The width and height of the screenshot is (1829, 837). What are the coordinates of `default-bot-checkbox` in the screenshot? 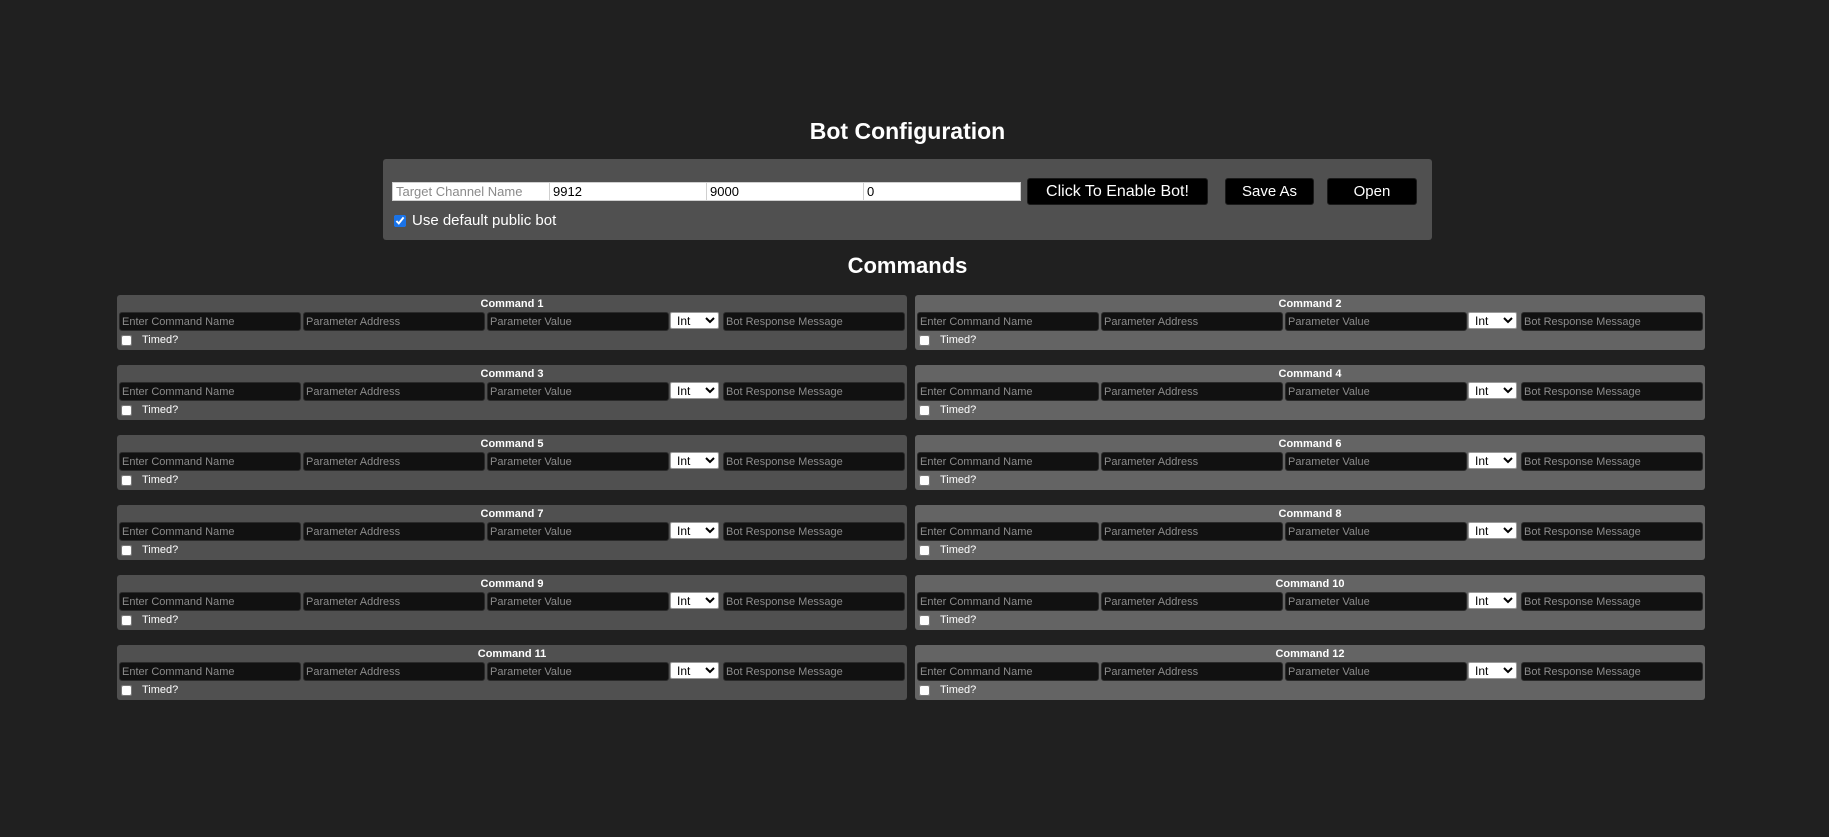 It's located at (400, 220).